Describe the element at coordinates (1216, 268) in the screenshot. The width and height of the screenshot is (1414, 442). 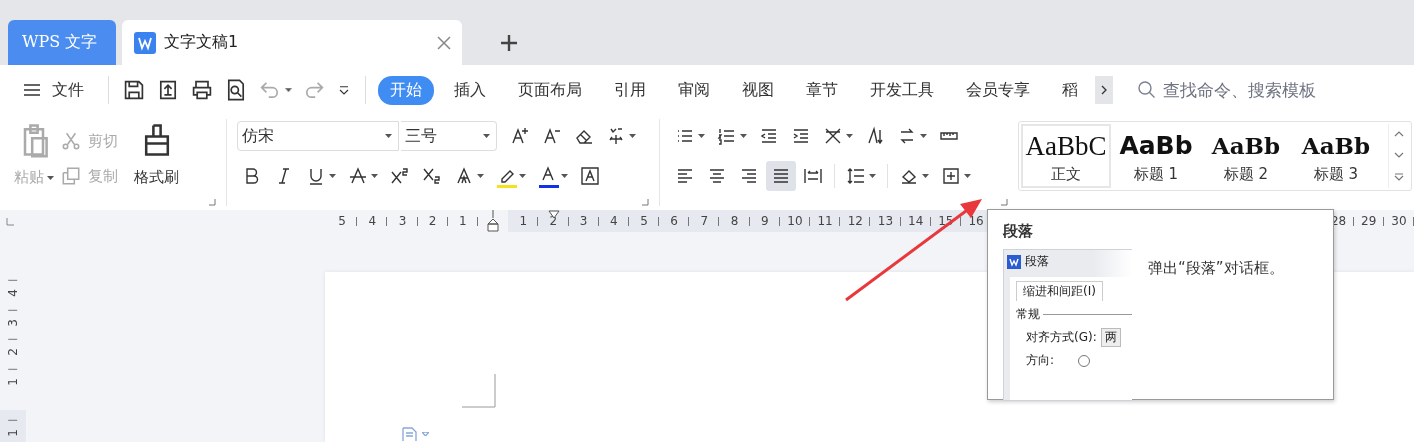
I see `tooltip-description: 弹出“段落”对话框。` at that location.